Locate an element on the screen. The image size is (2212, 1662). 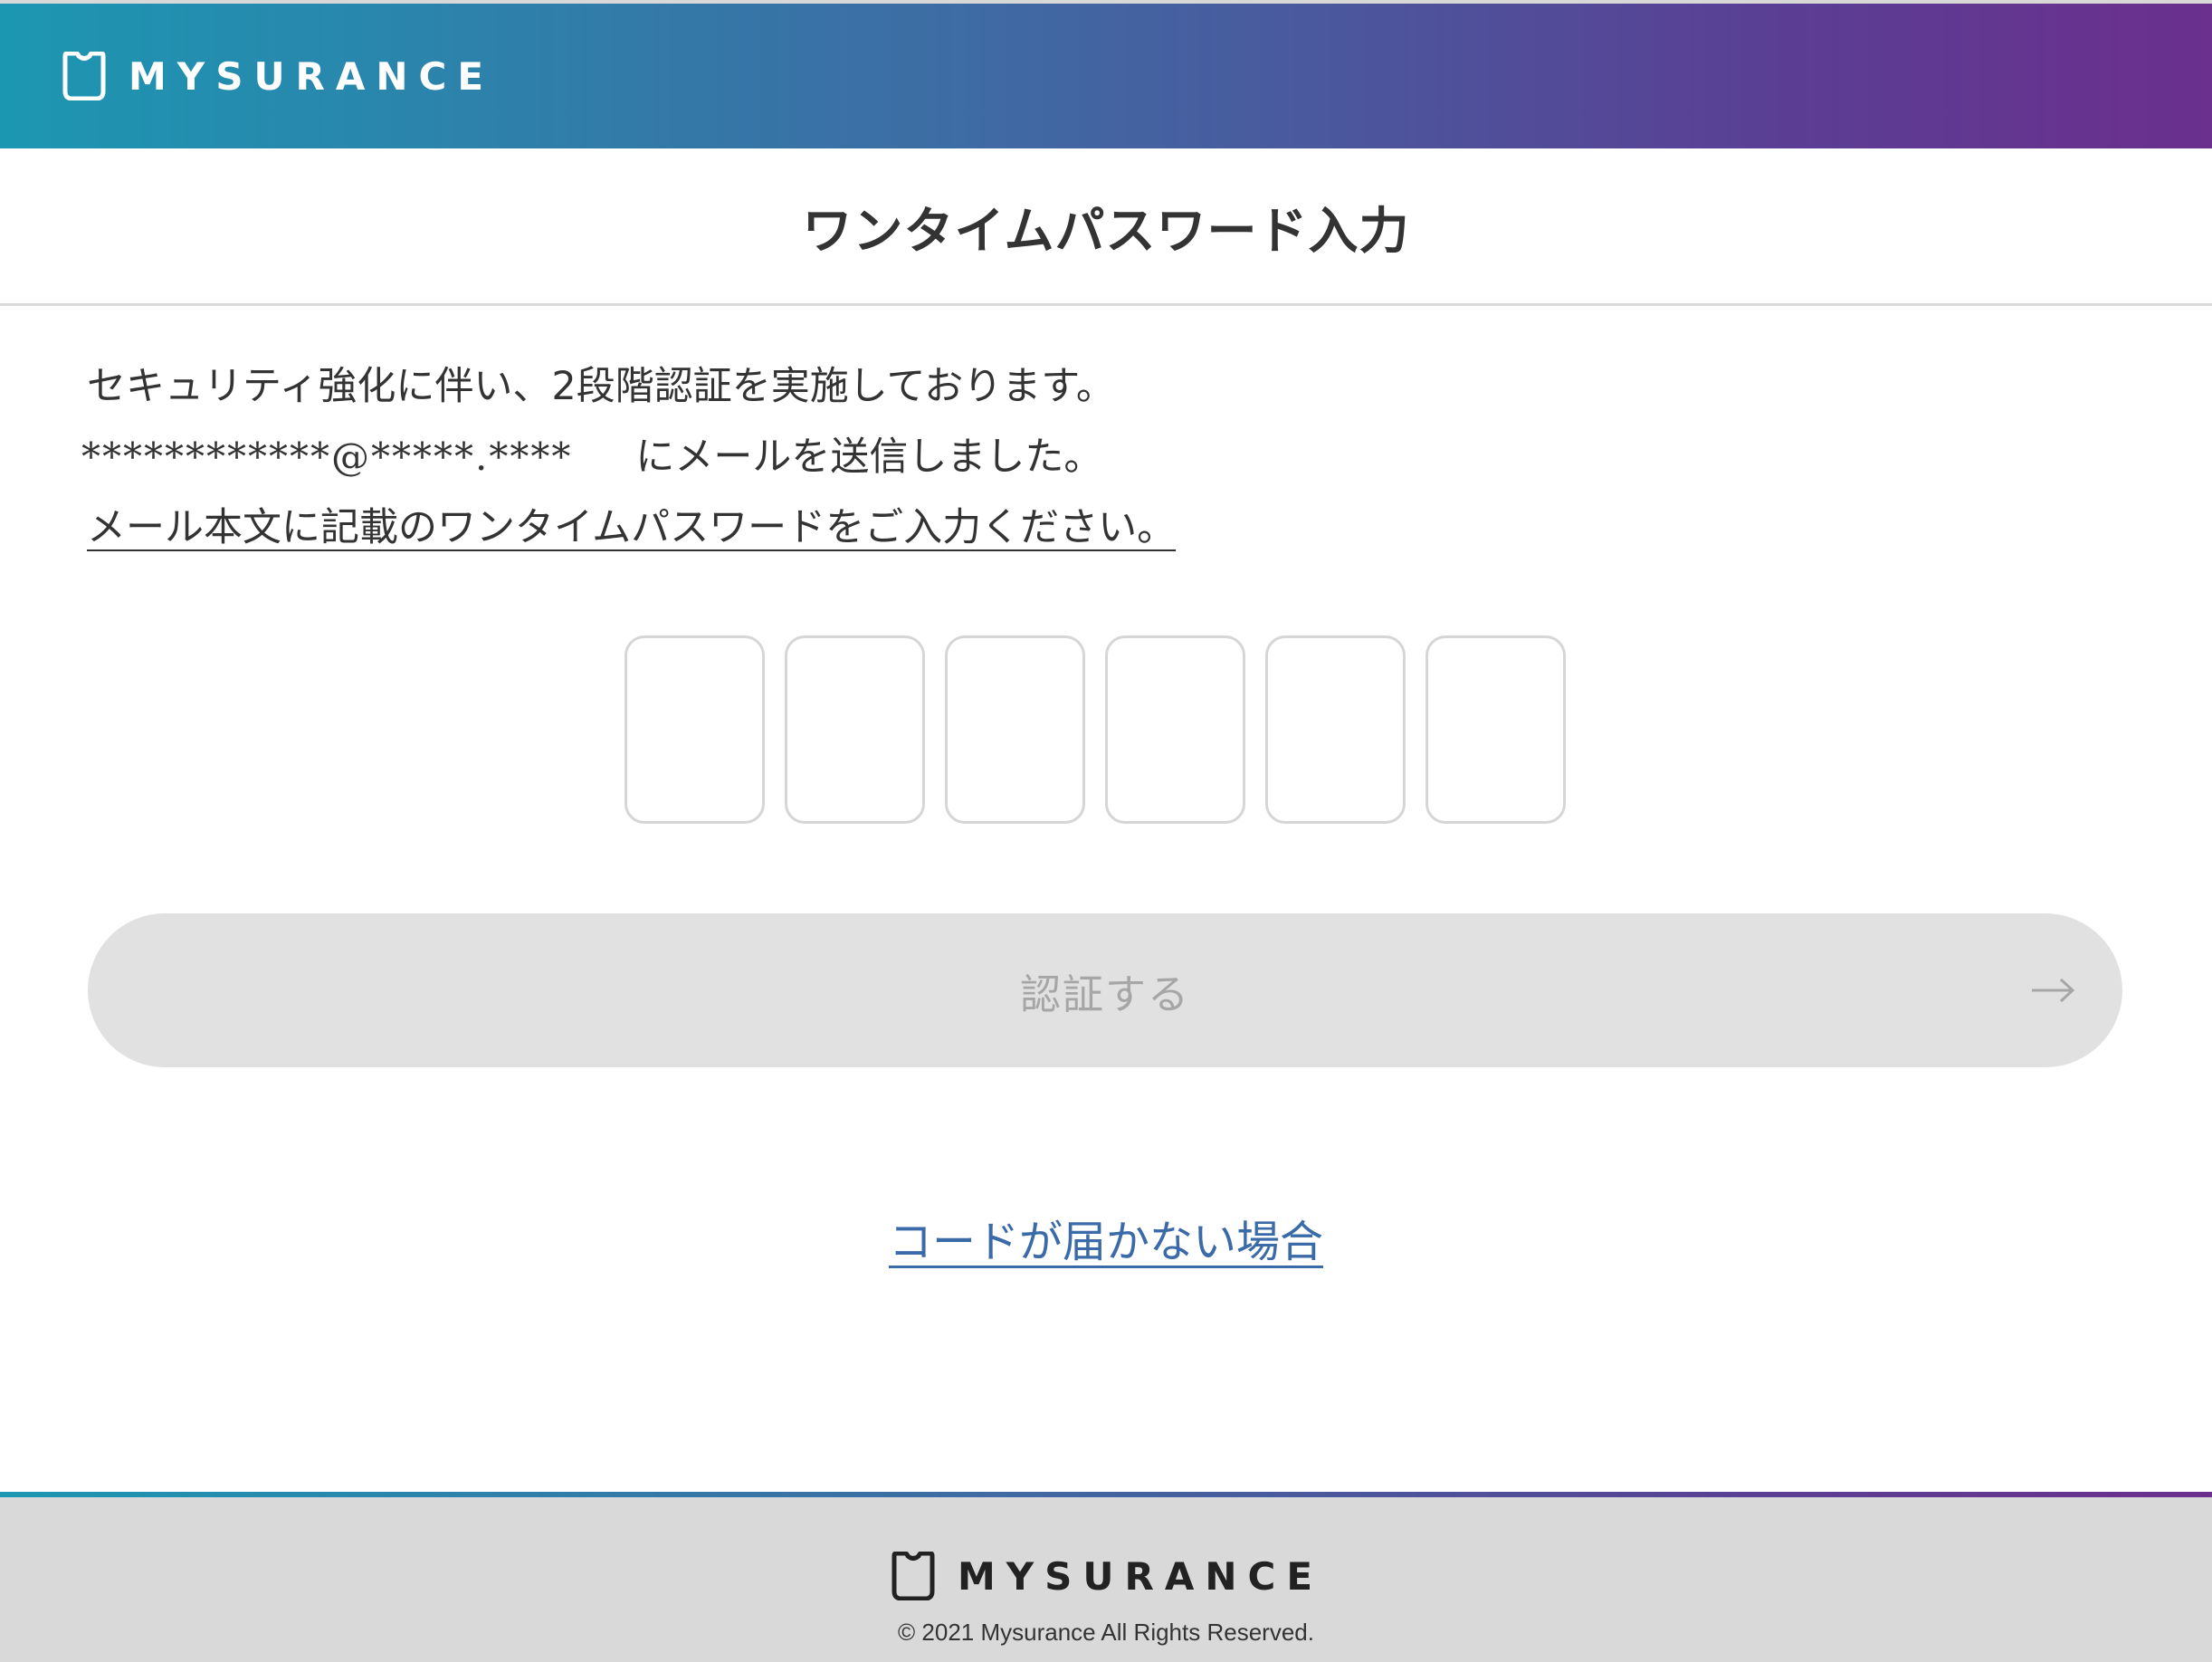
code-not-received-link: コードが届かない場合 is located at coordinates (1106, 1242).